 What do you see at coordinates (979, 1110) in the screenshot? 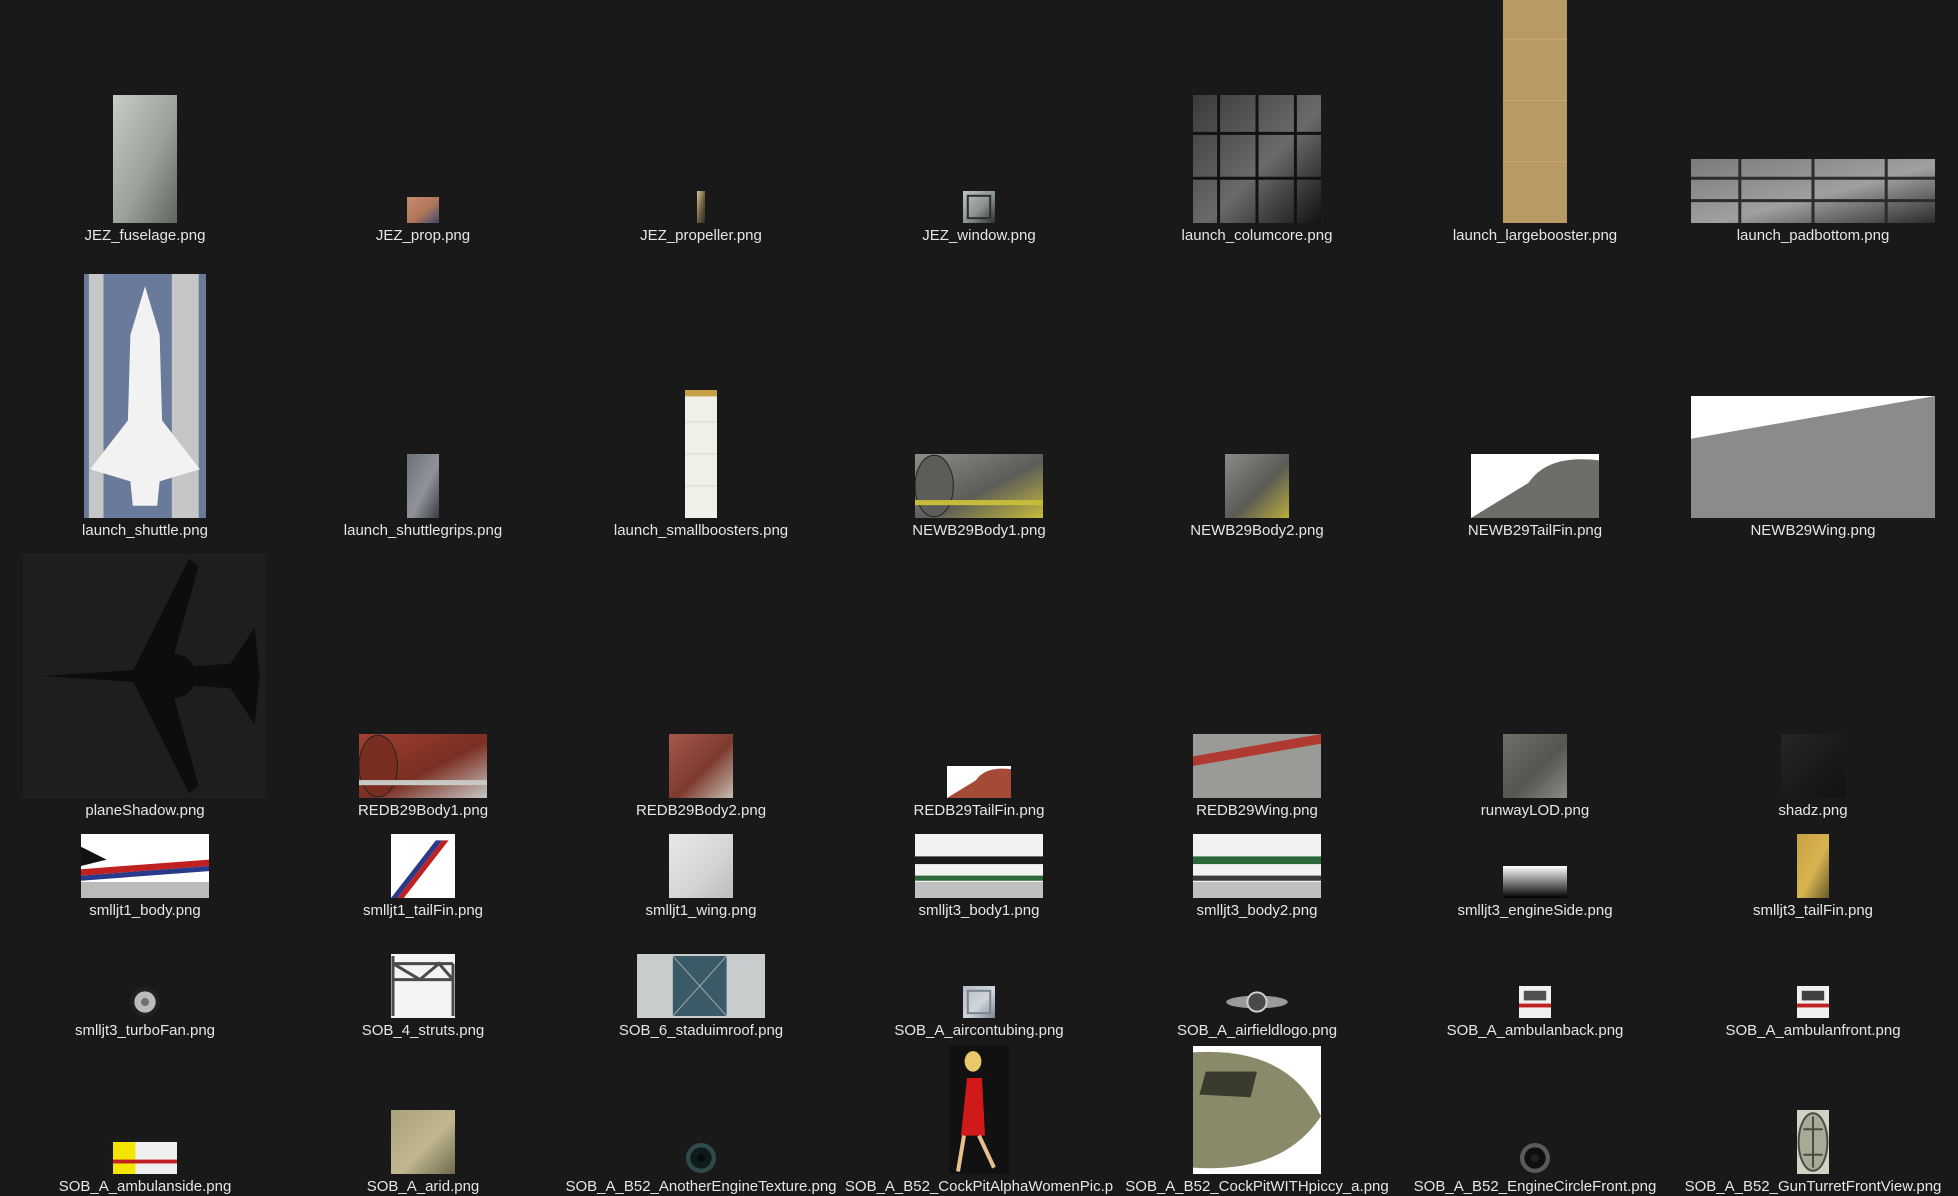
I see `b52-cockpit-pinup-texture-thumb` at bounding box center [979, 1110].